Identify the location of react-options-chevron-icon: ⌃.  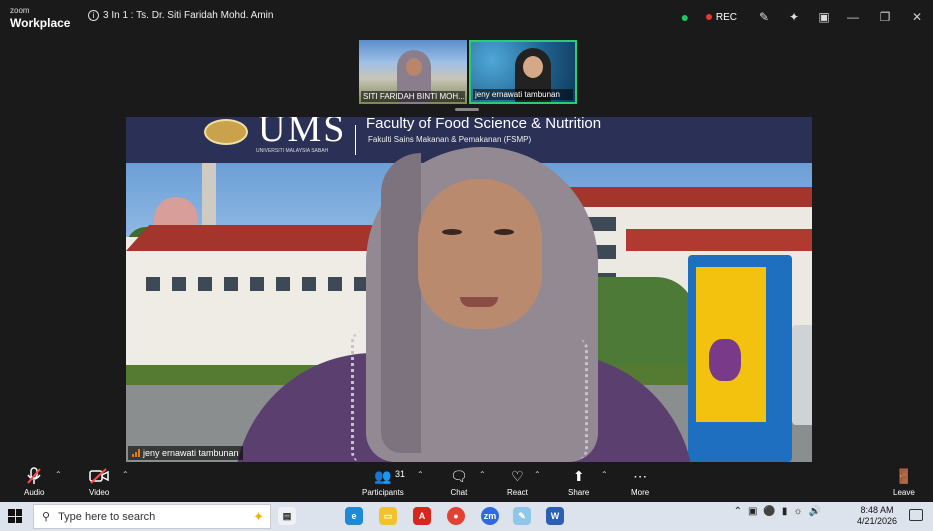
(537, 474).